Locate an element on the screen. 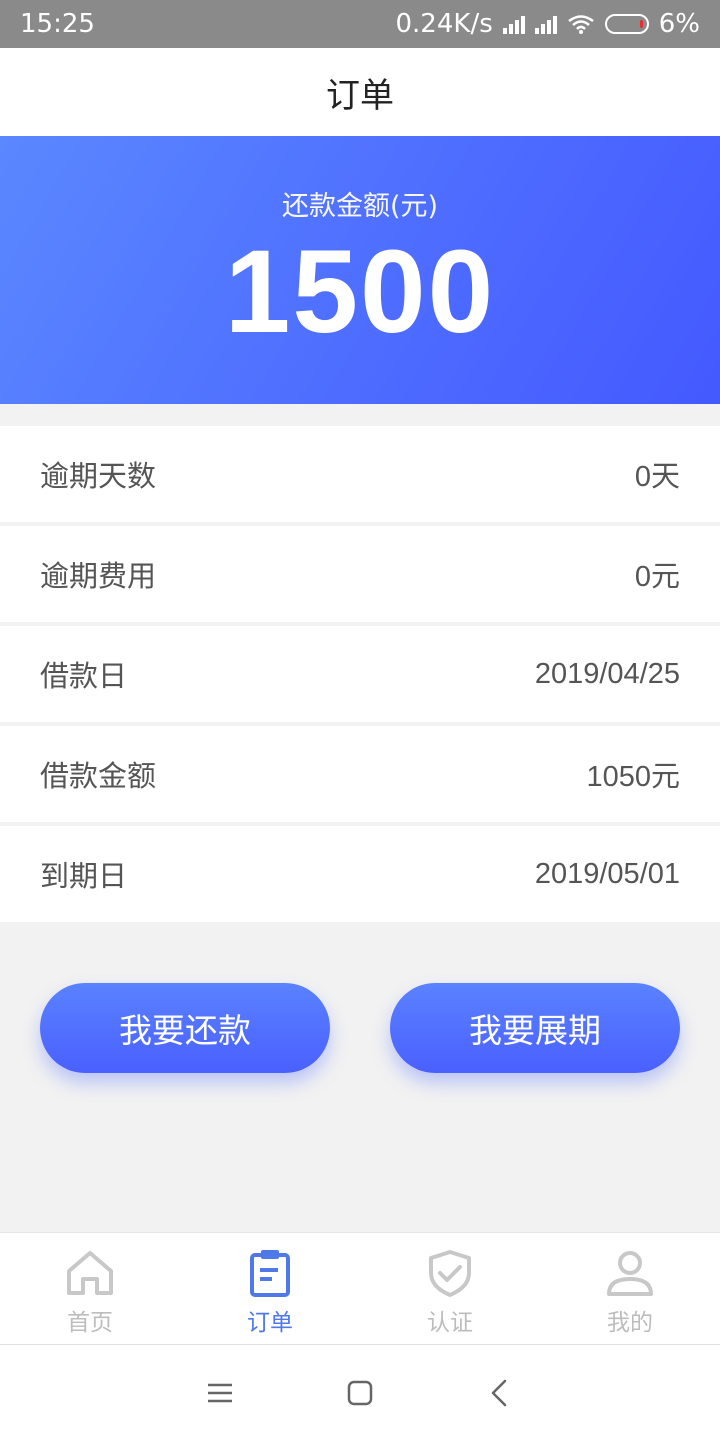  battery-percent: 6% is located at coordinates (679, 24).